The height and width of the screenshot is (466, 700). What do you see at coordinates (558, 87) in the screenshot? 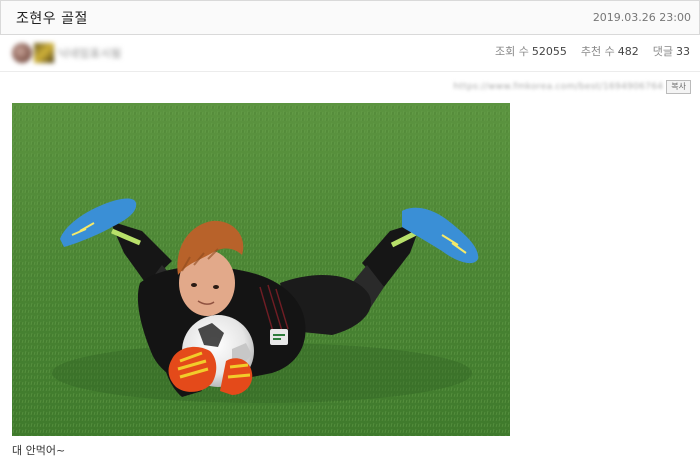
I see `source-url: https://www.fmkorea.com/best/1694906764` at bounding box center [558, 87].